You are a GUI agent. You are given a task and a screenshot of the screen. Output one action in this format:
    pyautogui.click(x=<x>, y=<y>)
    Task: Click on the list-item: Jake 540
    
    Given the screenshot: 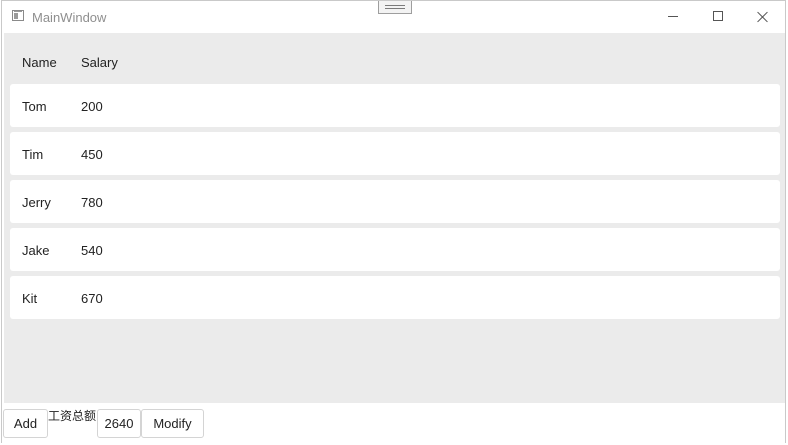 What is the action you would take?
    pyautogui.click(x=395, y=249)
    